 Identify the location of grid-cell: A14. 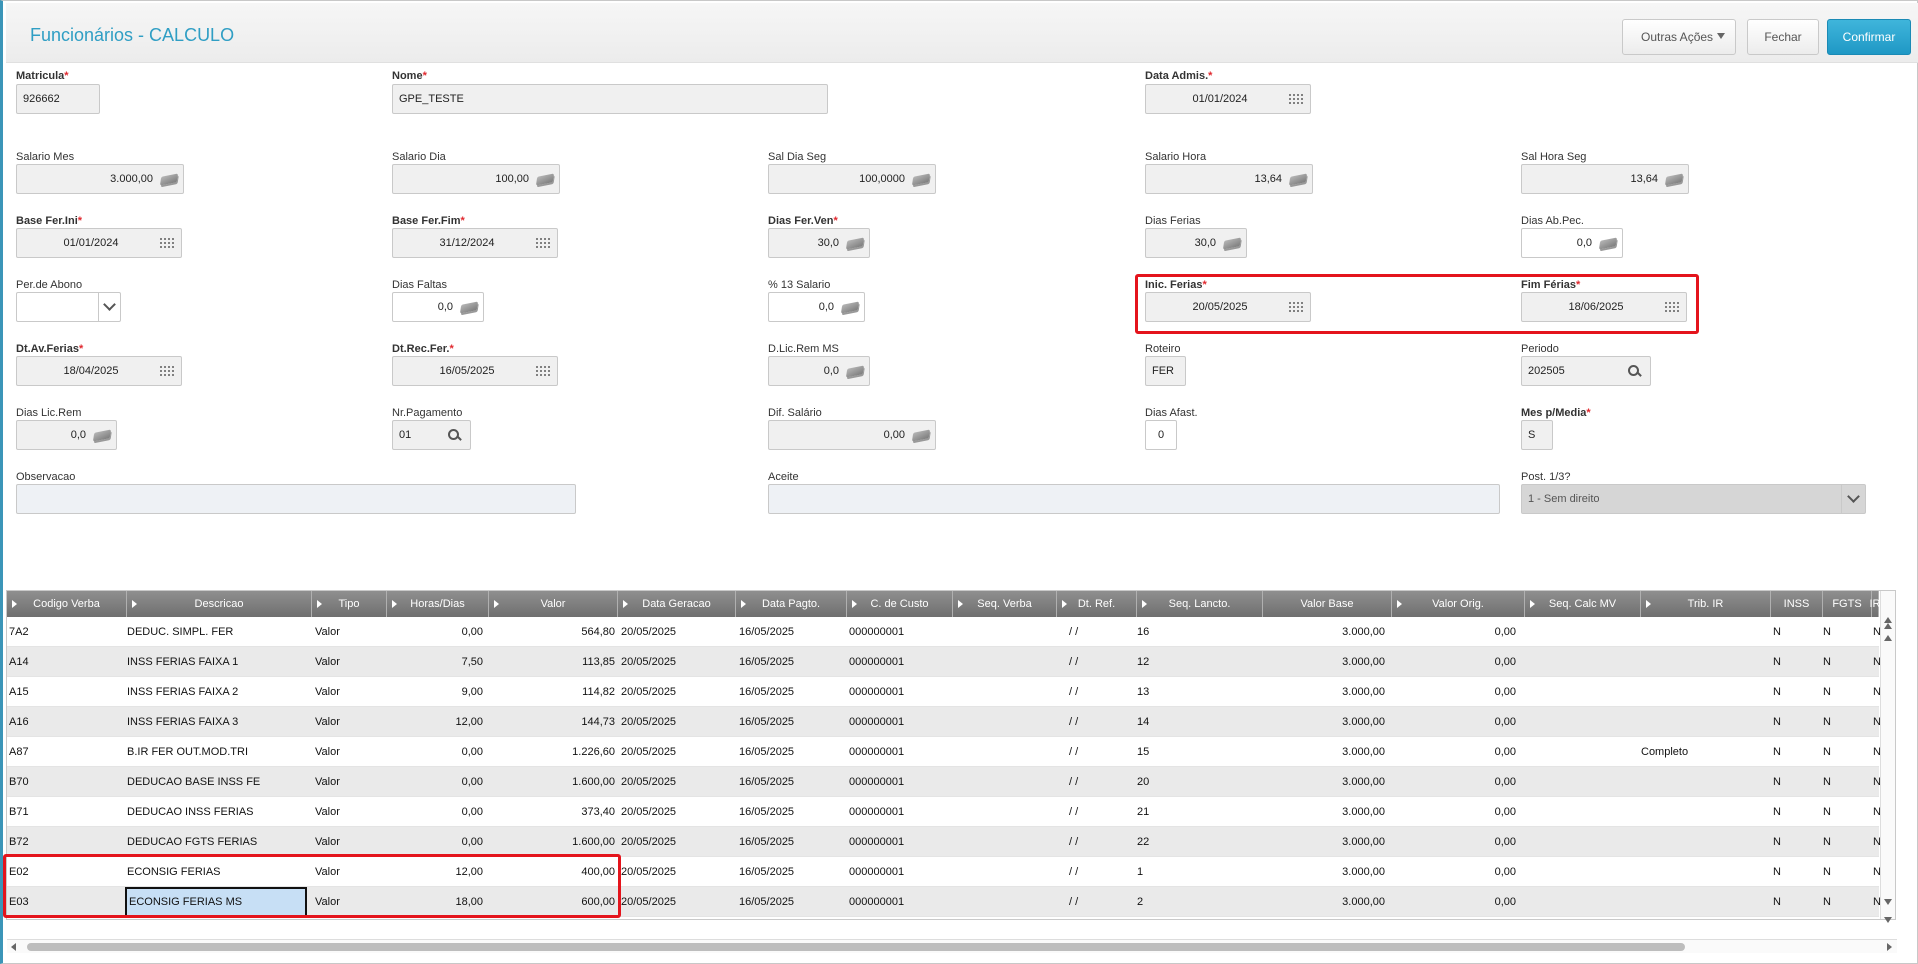
(64, 662).